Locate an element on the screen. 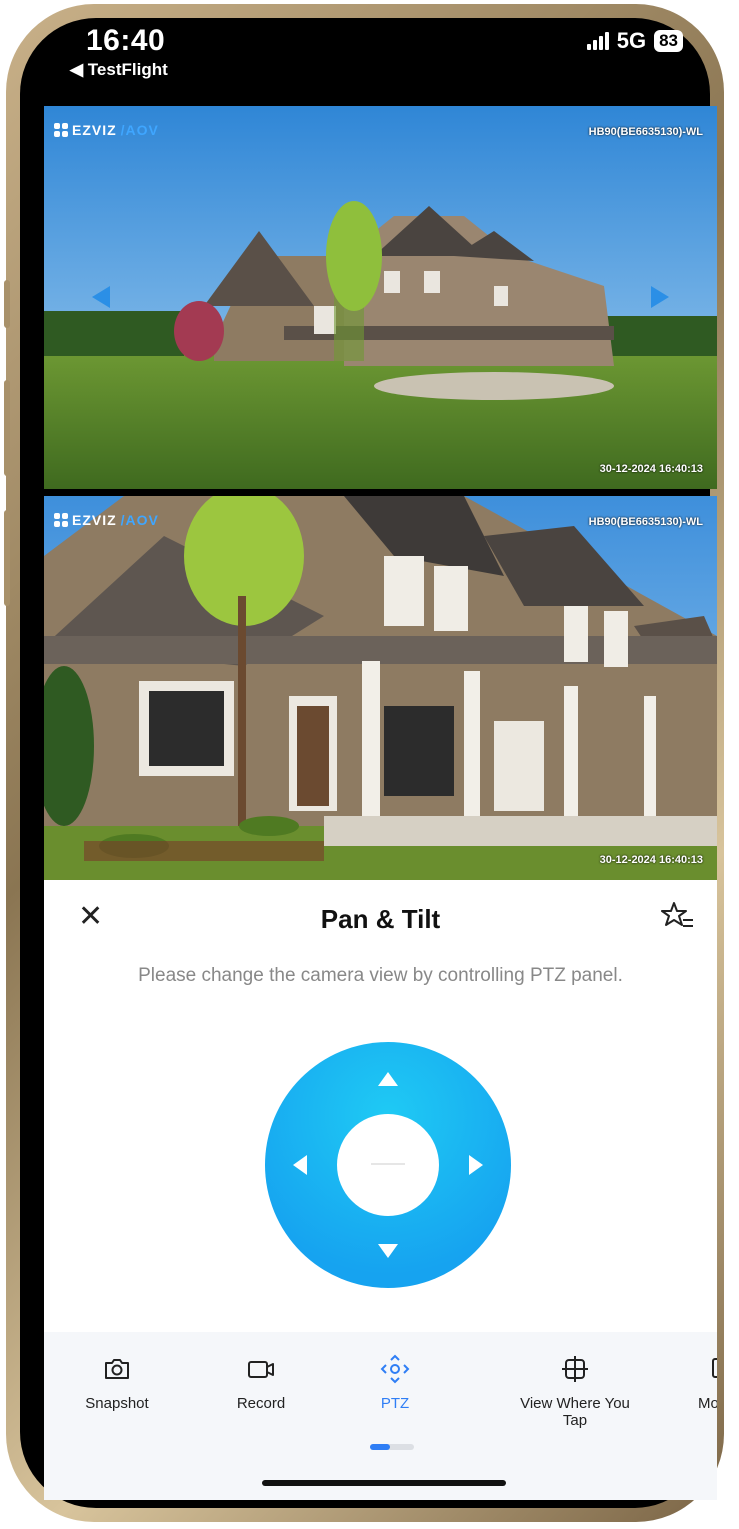 The image size is (739, 1529). snapshot-button: Snapshot is located at coordinates (117, 1383).